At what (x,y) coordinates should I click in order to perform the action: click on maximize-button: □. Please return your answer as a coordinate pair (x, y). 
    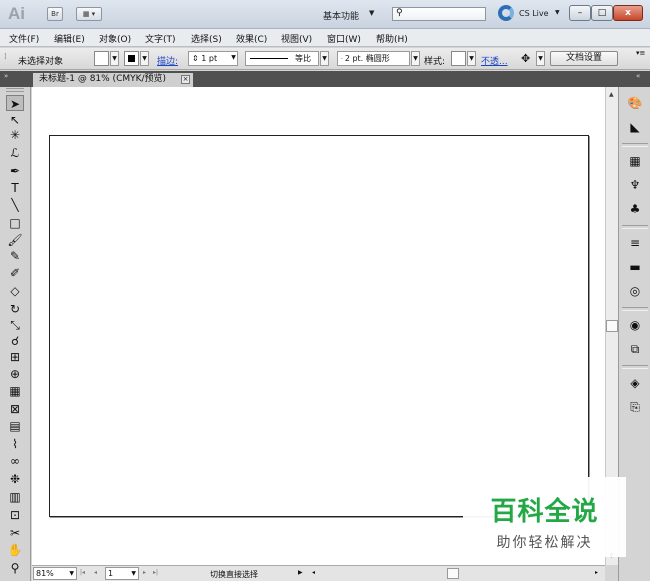
    Looking at the image, I should click on (602, 13).